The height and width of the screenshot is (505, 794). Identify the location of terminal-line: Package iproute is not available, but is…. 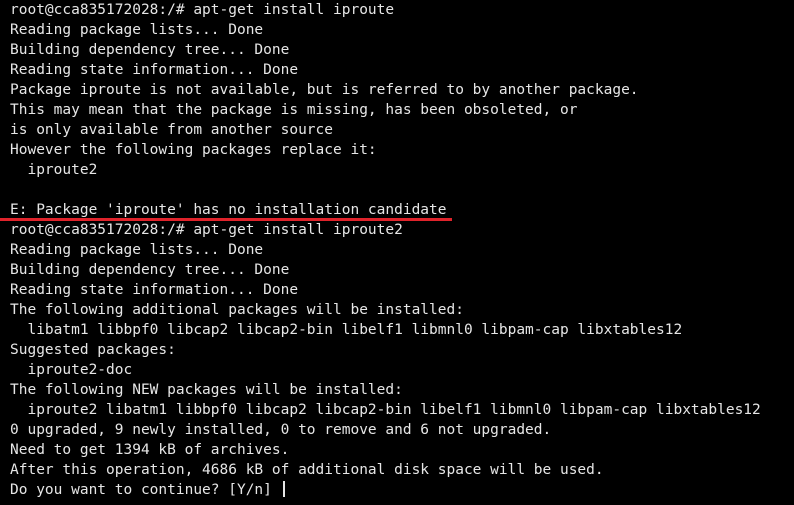
(324, 90).